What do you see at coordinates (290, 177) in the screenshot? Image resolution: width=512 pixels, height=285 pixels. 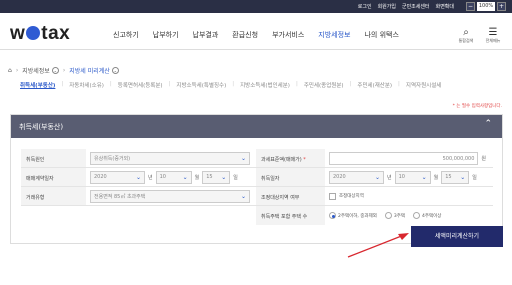 I see `acquisition-date-label: 취득일자` at bounding box center [290, 177].